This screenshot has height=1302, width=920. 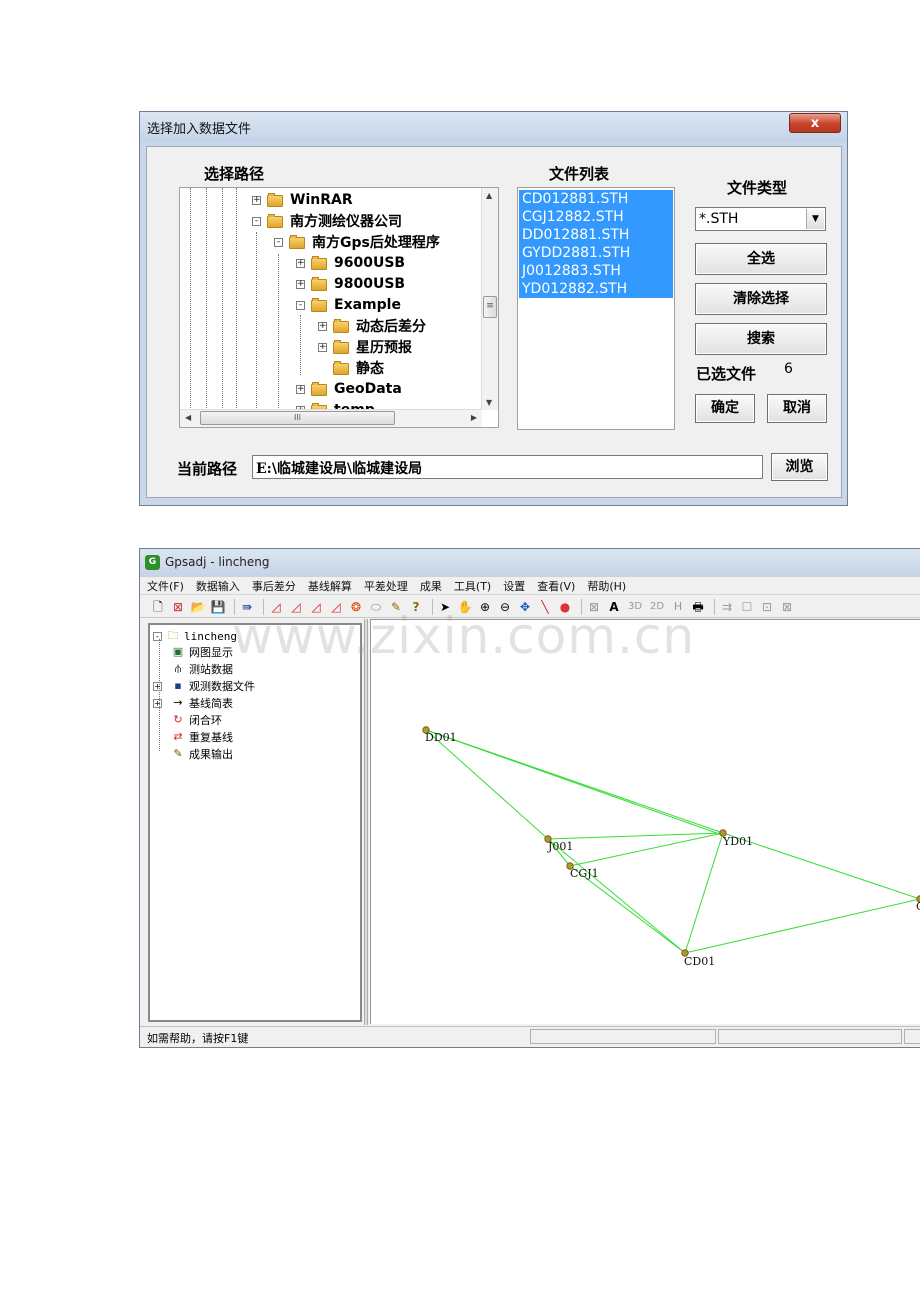 I want to click on triangle-edit-icon: ◿, so click(x=316, y=607).